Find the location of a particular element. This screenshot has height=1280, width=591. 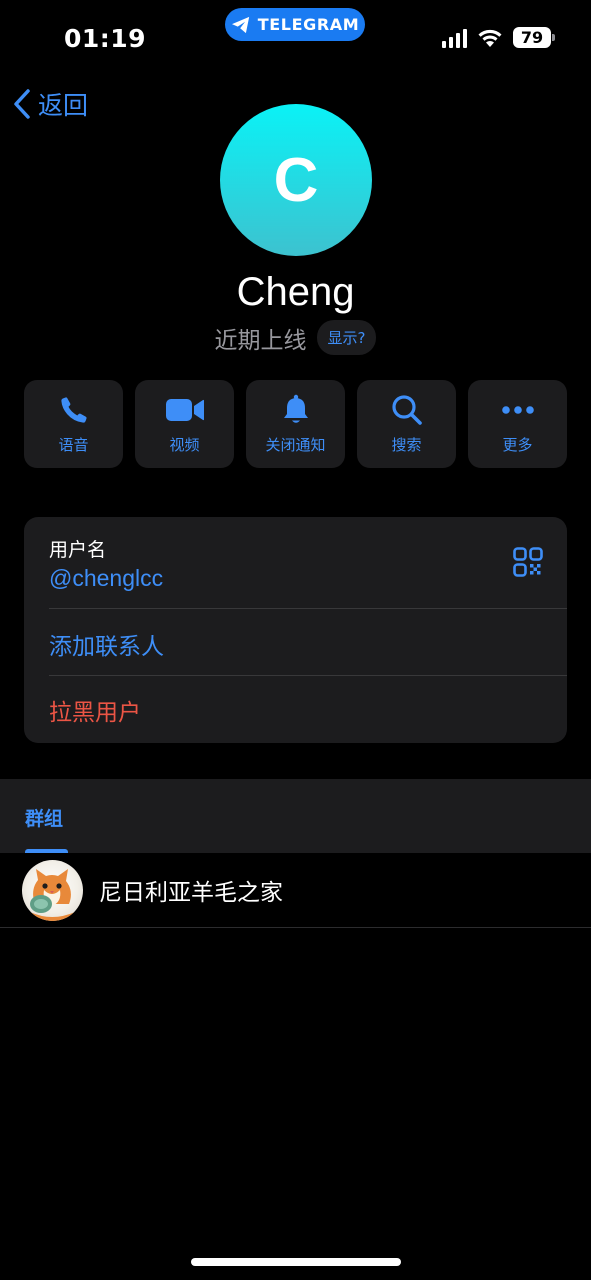

back-button: 返回 is located at coordinates (50, 104).